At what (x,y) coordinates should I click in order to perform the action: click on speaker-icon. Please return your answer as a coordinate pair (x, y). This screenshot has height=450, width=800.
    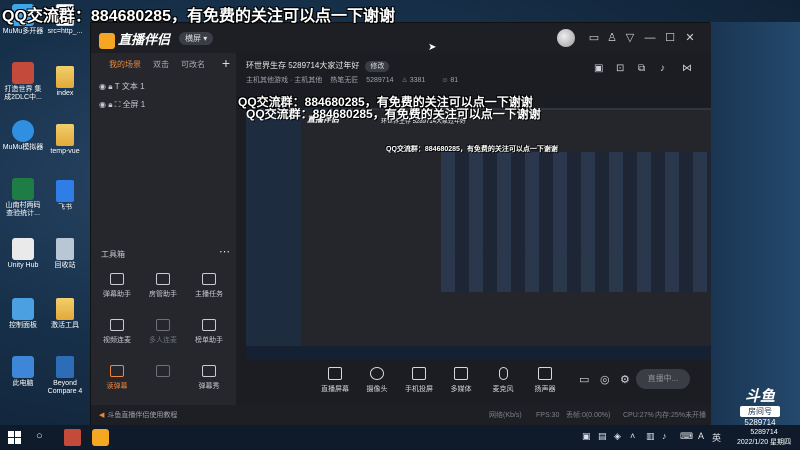
    Looking at the image, I should click on (545, 373).